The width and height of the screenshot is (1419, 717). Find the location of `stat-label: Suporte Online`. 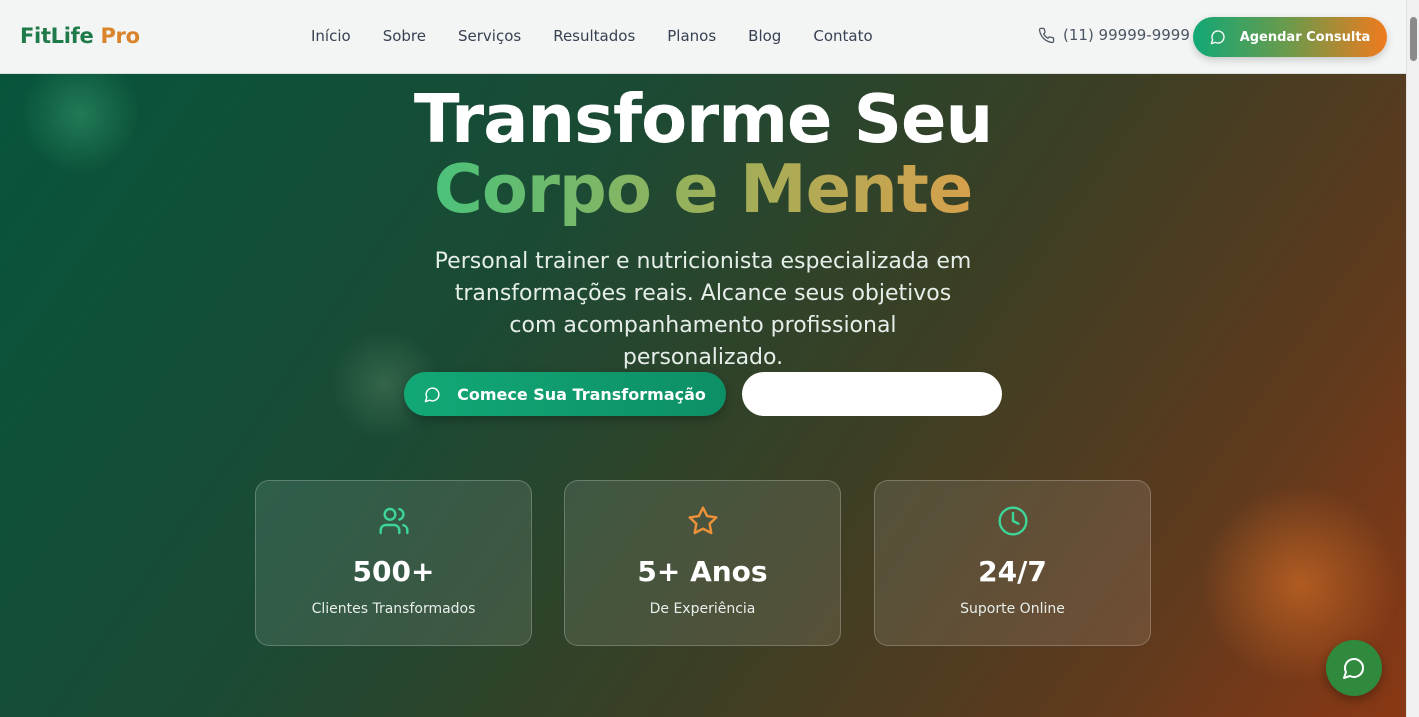

stat-label: Suporte Online is located at coordinates (1012, 609).